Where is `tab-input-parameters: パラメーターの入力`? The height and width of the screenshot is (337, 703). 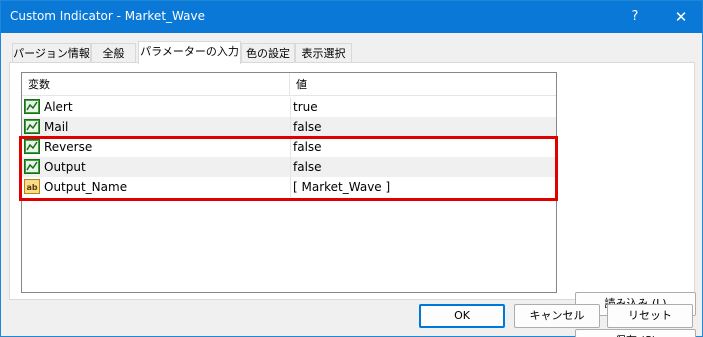
tab-input-parameters: パラメーターの入力 is located at coordinates (189, 52).